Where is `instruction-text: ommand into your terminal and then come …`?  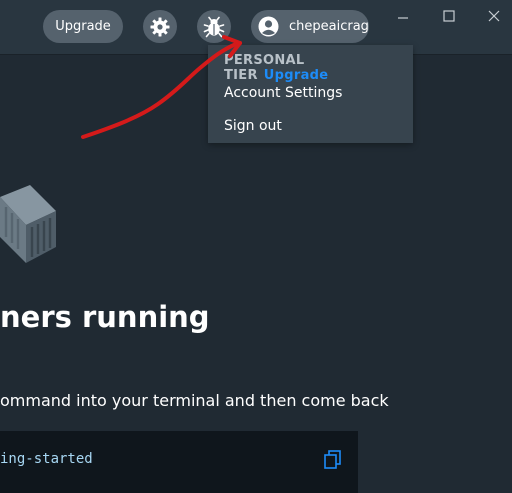 instruction-text: ommand into your terminal and then come … is located at coordinates (194, 400).